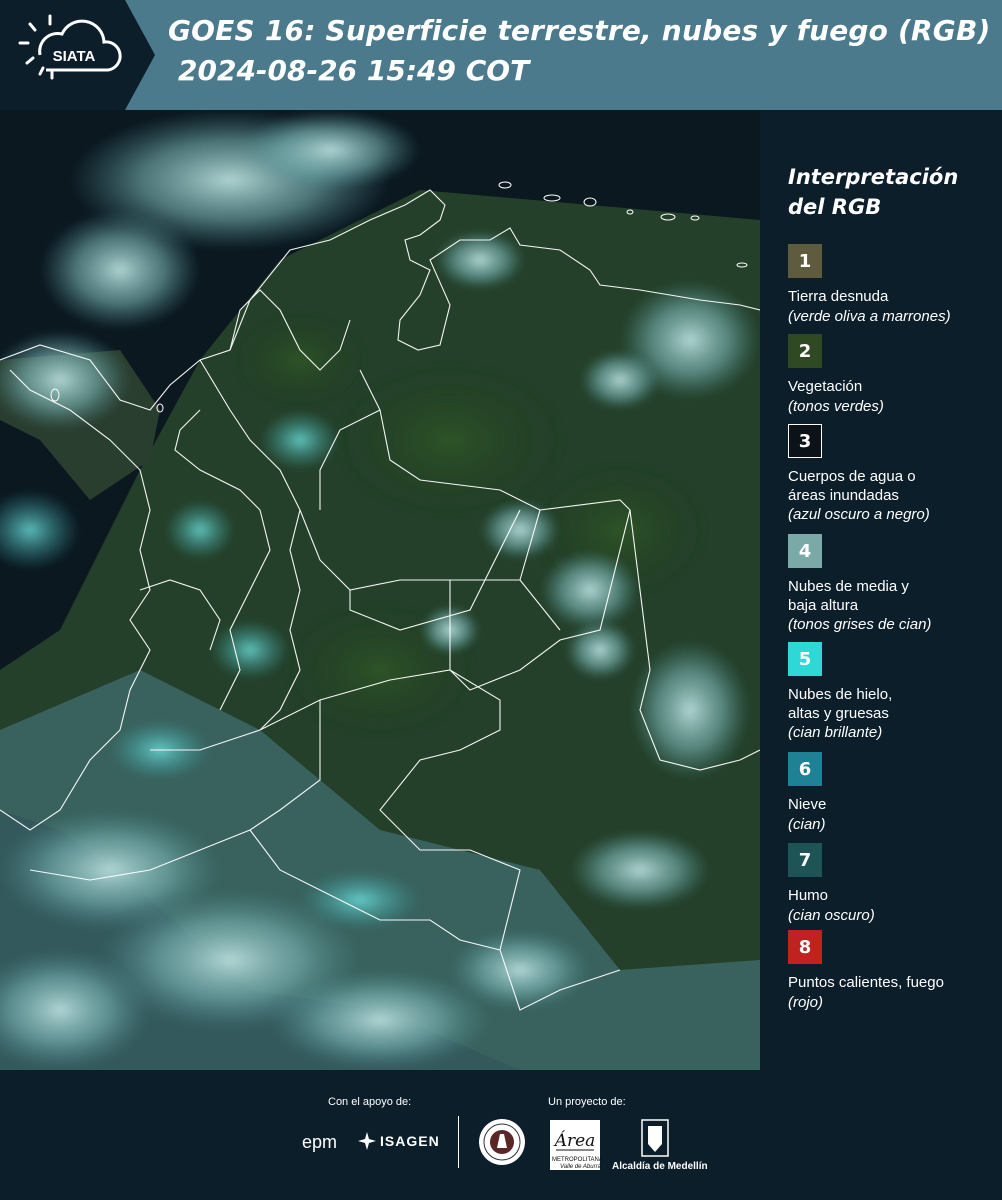  What do you see at coordinates (660, 1166) in the screenshot?
I see `alcaldia-text: Alcaldía de Medellín` at bounding box center [660, 1166].